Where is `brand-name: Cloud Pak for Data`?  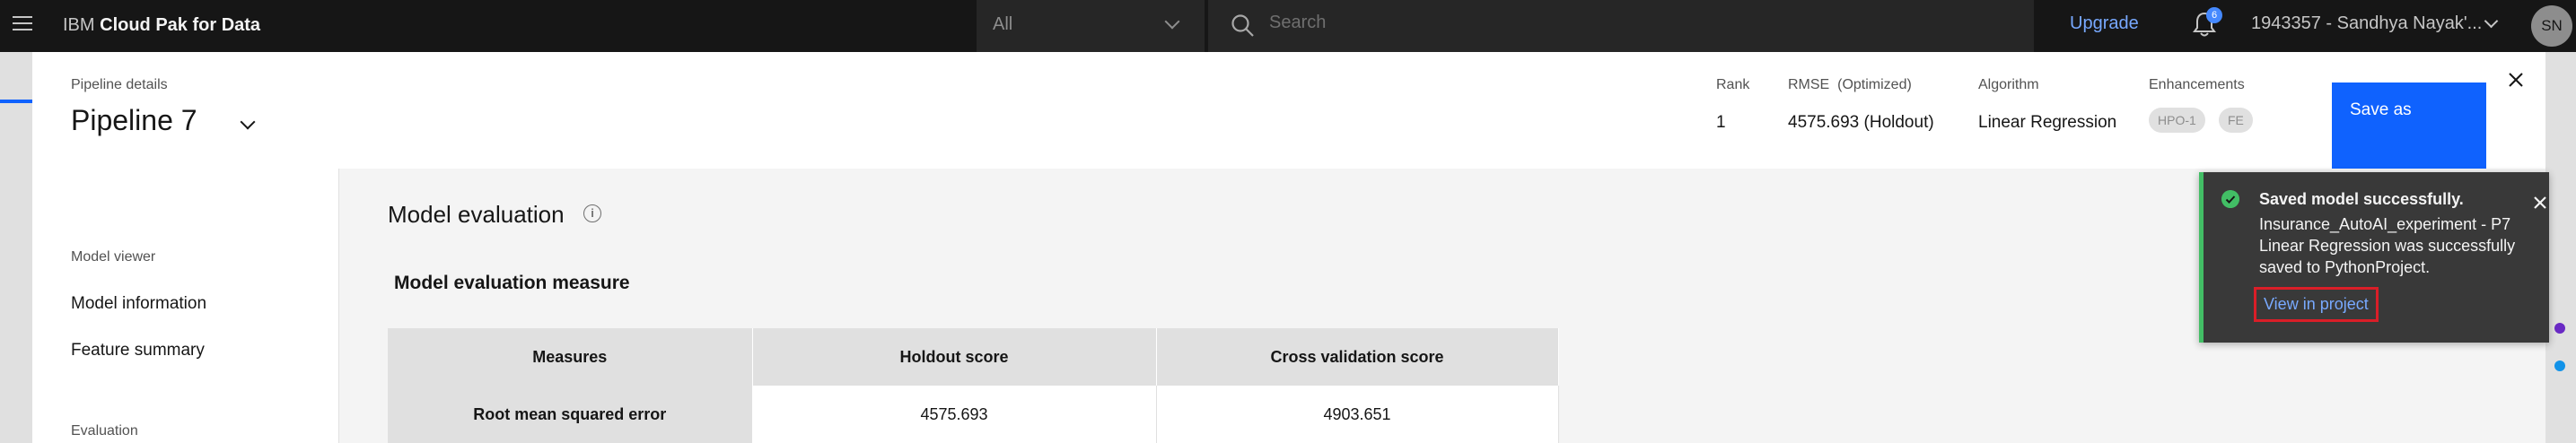
brand-name: Cloud Pak for Data is located at coordinates (180, 25).